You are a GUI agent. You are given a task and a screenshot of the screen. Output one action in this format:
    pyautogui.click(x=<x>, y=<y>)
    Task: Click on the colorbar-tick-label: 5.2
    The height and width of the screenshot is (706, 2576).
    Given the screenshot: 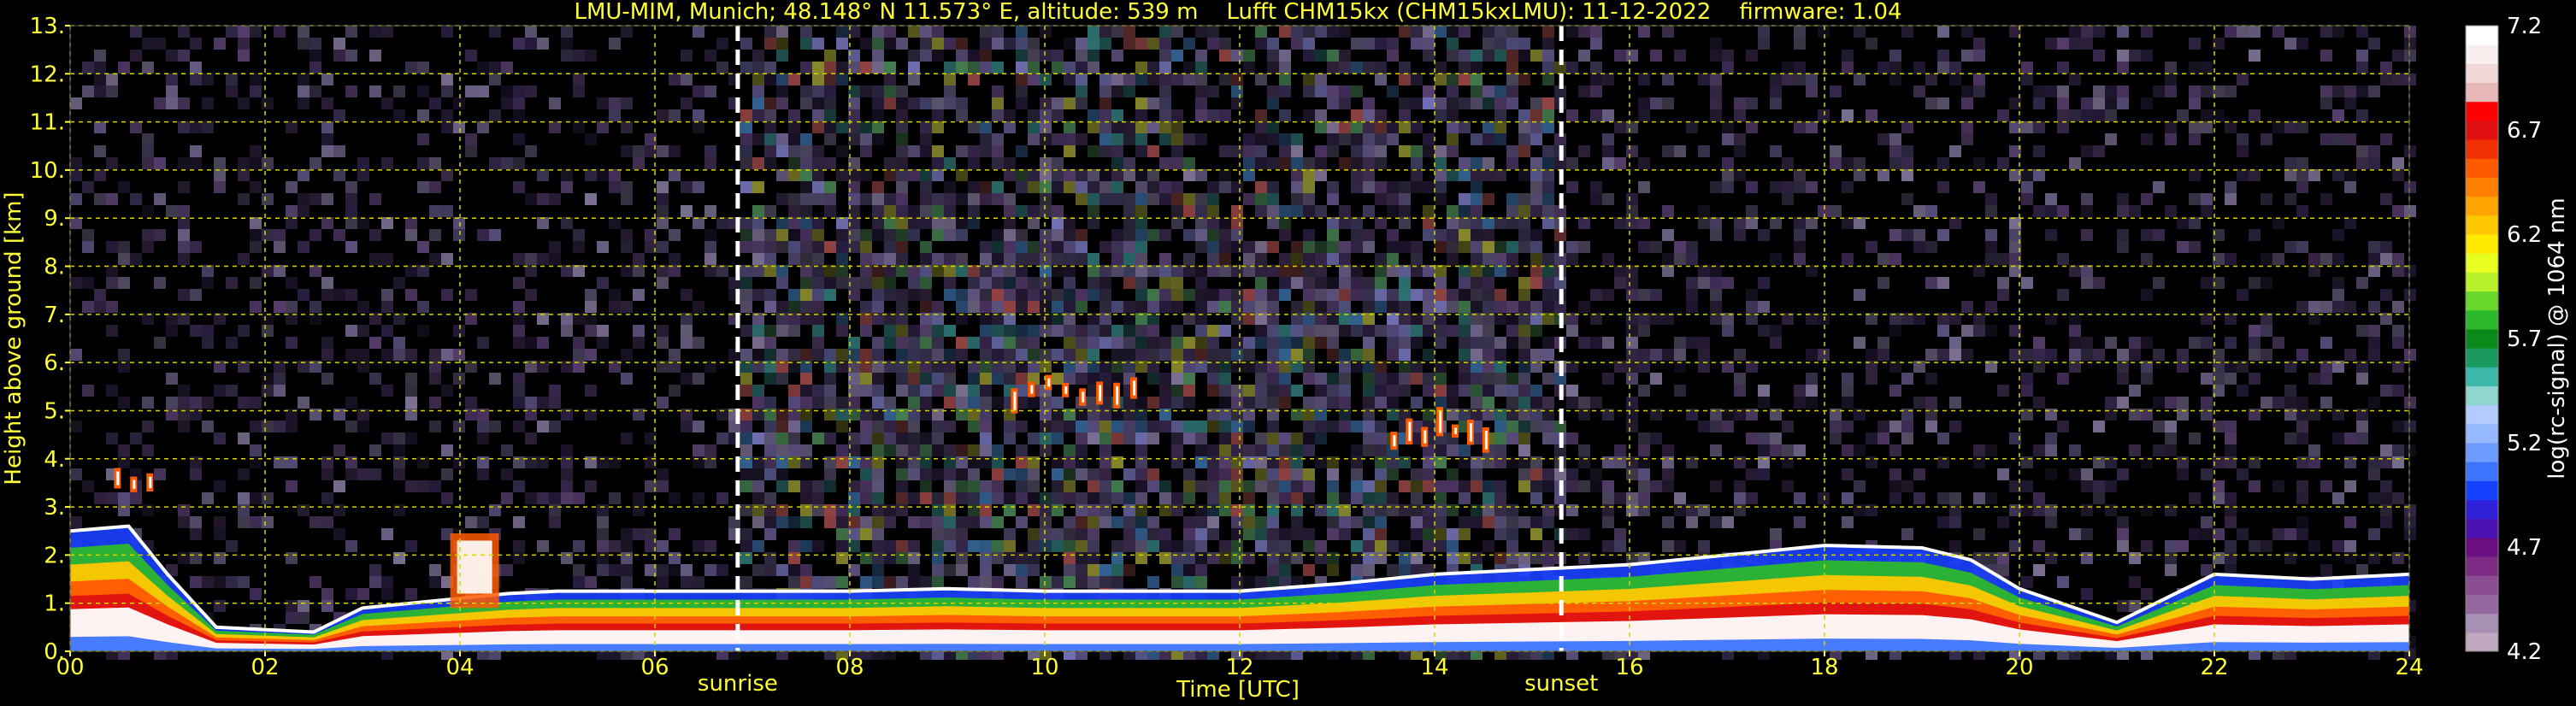 What is the action you would take?
    pyautogui.click(x=2524, y=443)
    